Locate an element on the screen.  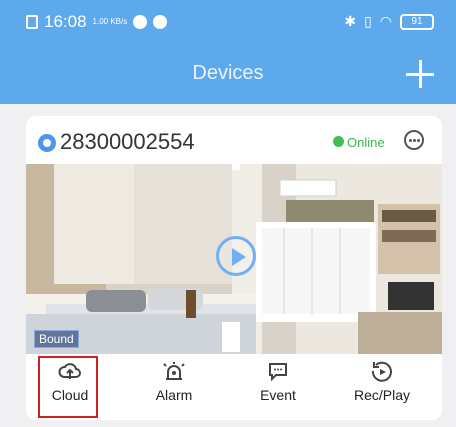
alarm-button: Alarm is located at coordinates (174, 388).